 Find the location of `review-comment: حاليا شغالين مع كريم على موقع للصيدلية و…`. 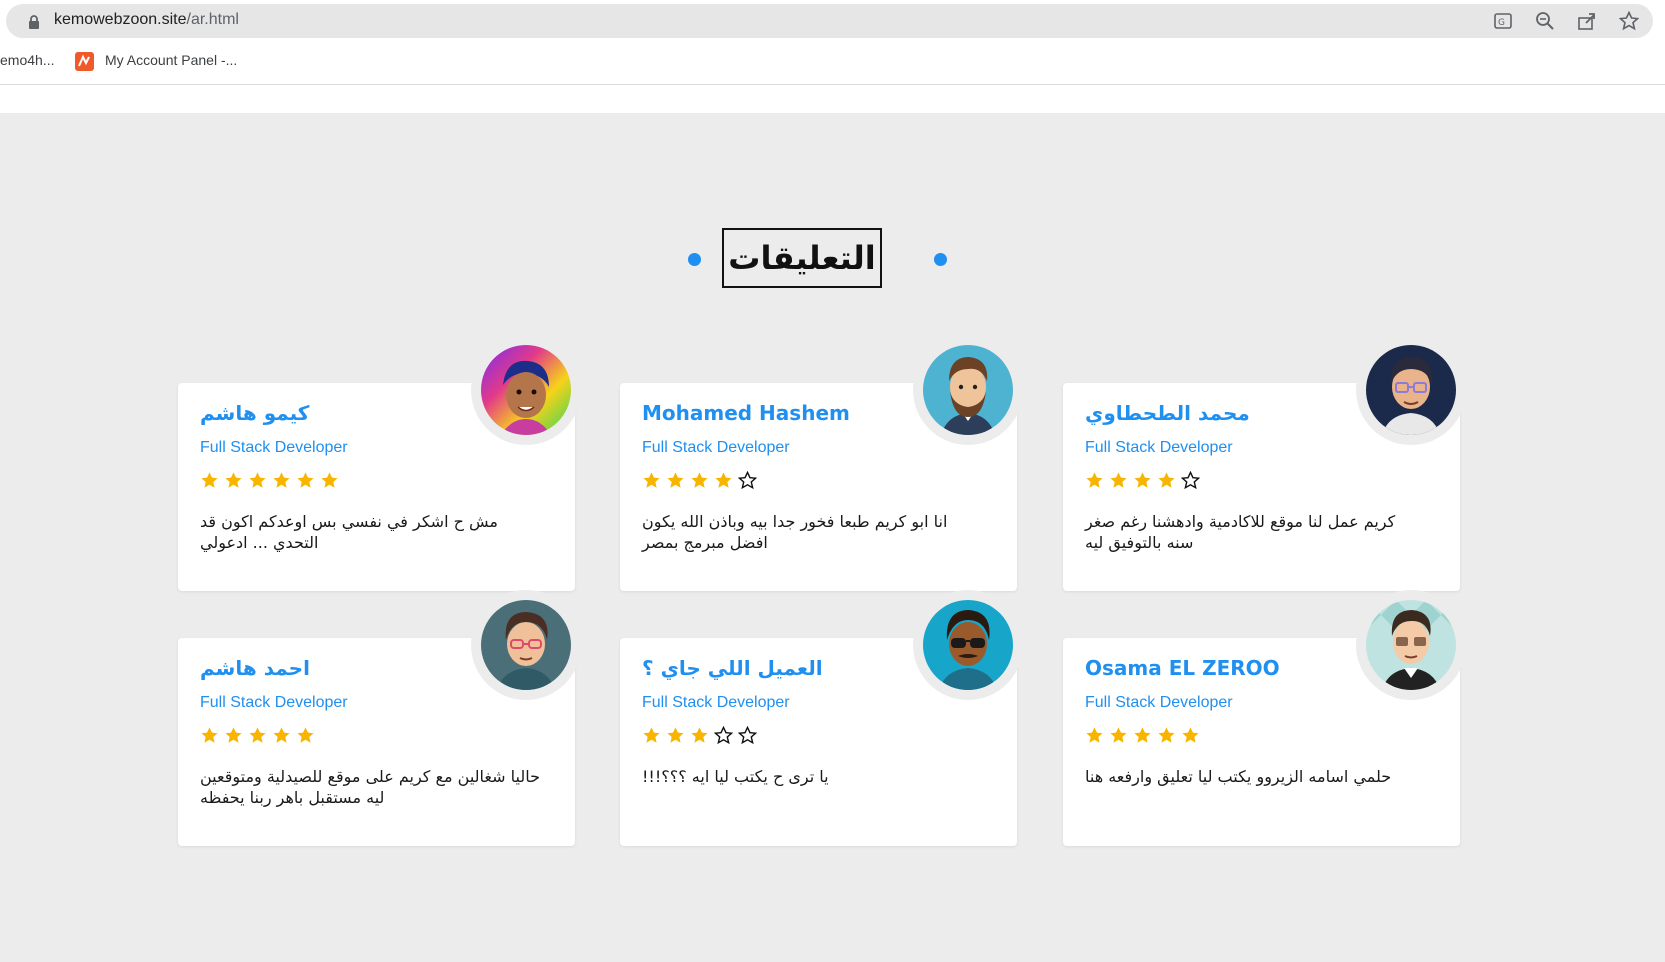

review-comment: حاليا شغالين مع كريم على موقع للصيدلية و… is located at coordinates (370, 787).